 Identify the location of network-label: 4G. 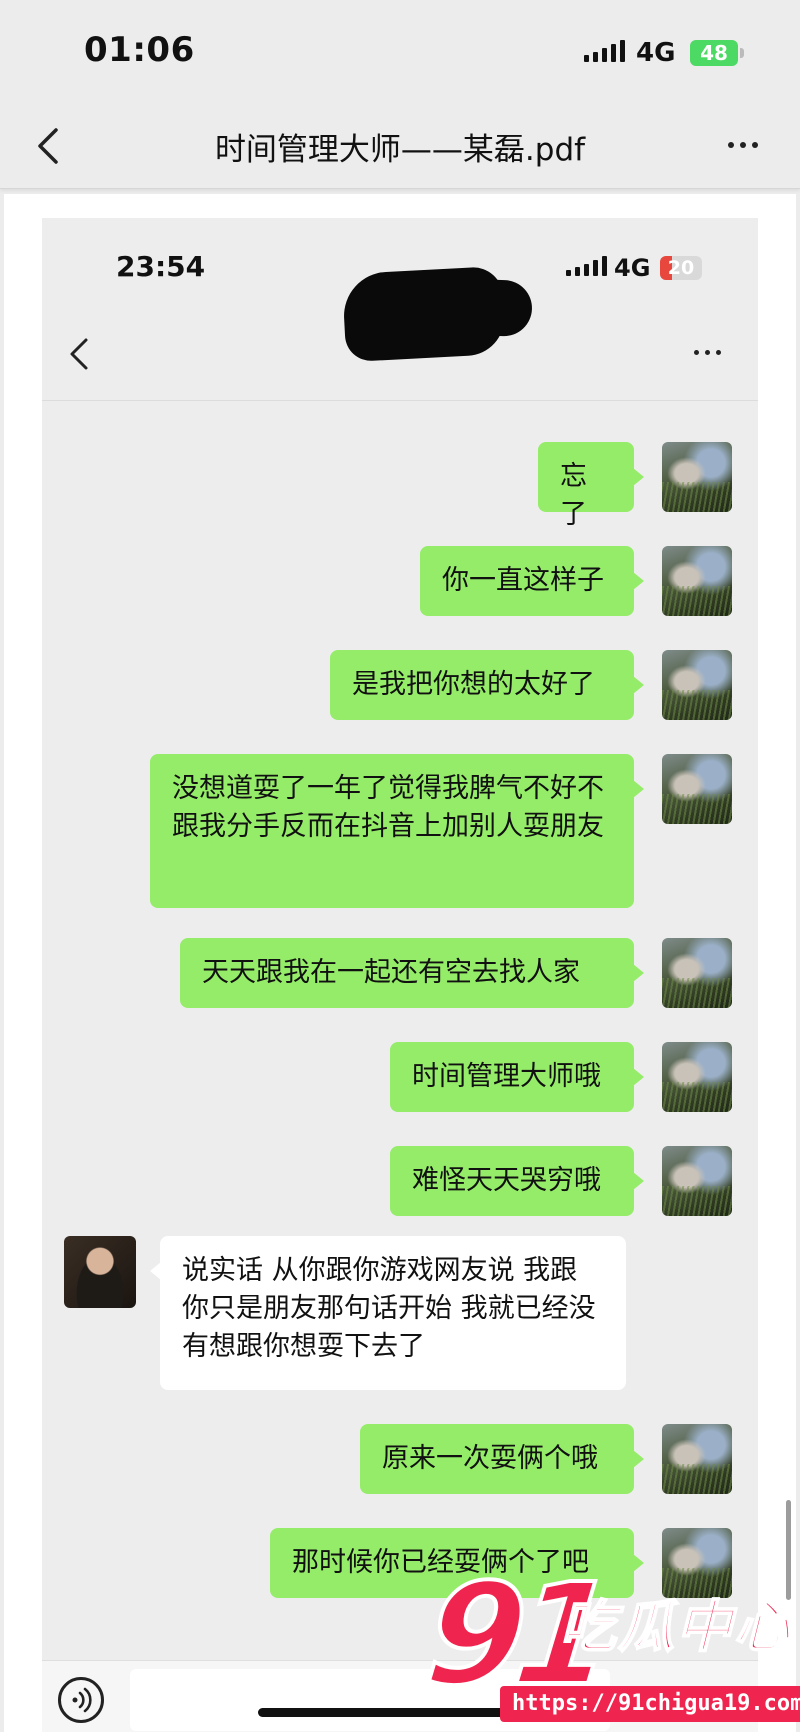
(656, 53).